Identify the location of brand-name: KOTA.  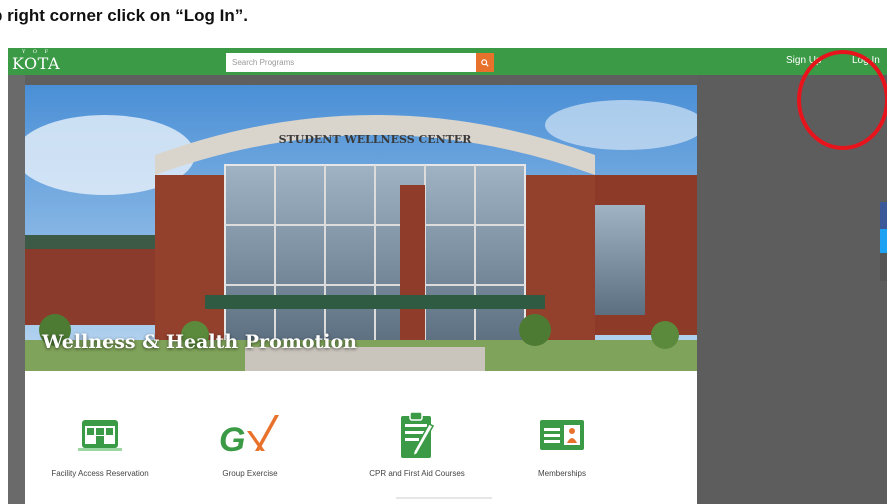
(36, 63).